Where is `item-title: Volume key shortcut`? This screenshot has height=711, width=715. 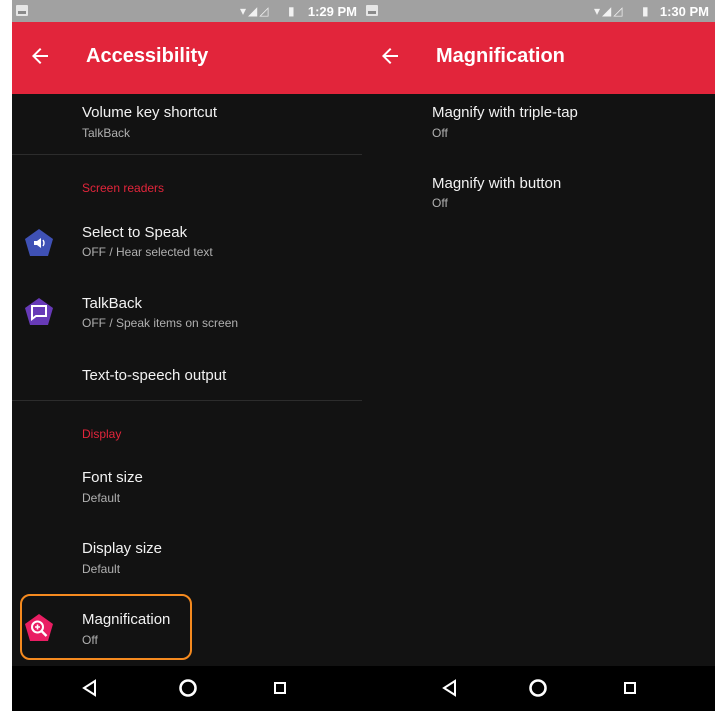 item-title: Volume key shortcut is located at coordinates (150, 112).